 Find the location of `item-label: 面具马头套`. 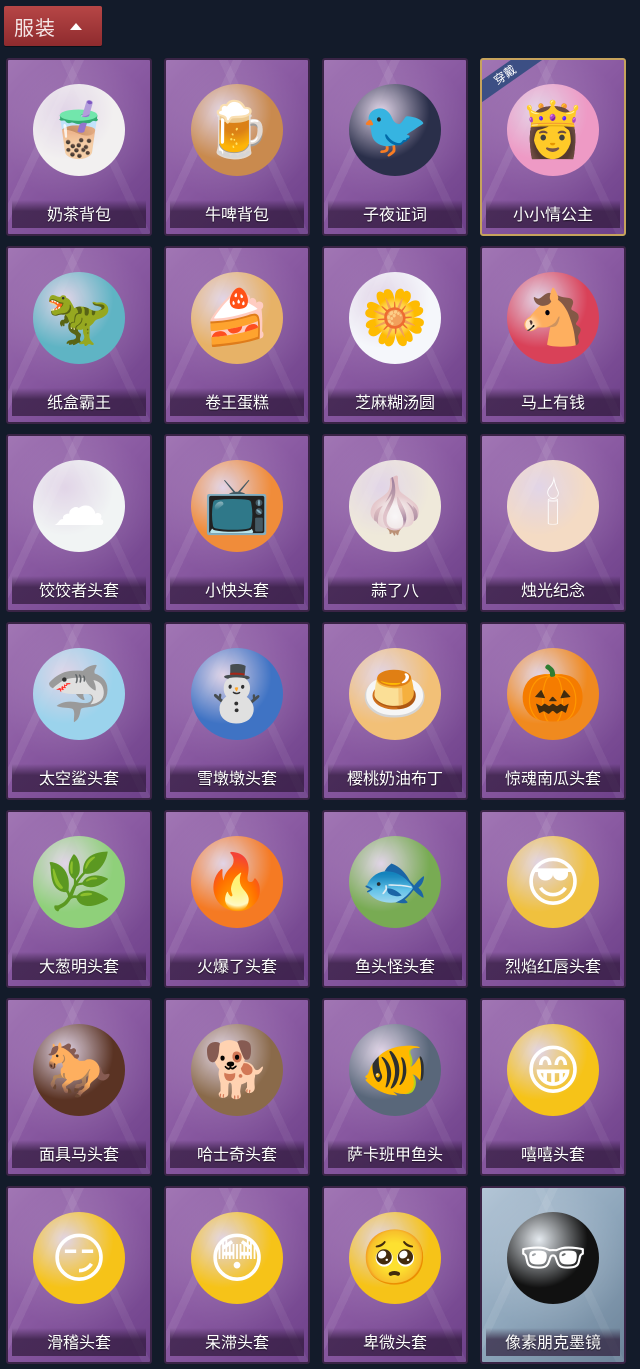

item-label: 面具马头套 is located at coordinates (79, 1154).